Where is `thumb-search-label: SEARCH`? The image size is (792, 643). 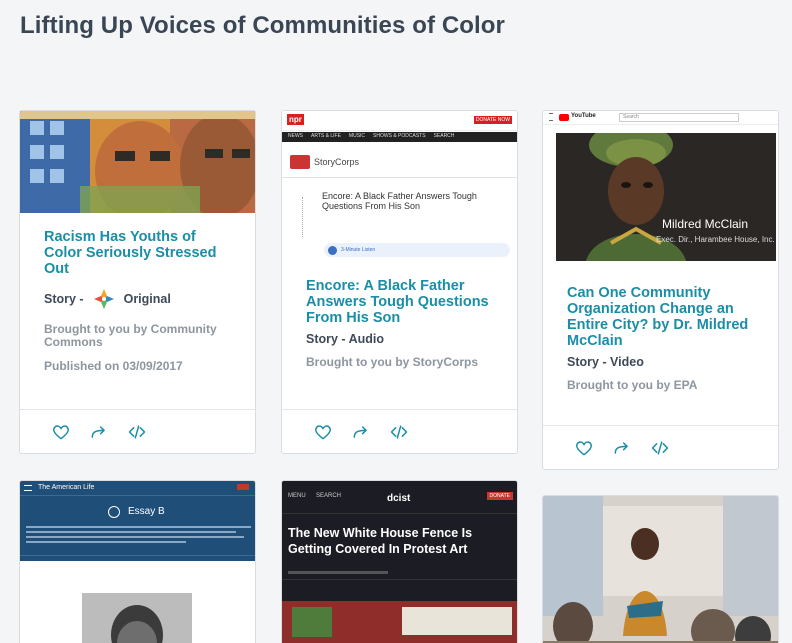
thumb-search-label: SEARCH is located at coordinates (329, 496).